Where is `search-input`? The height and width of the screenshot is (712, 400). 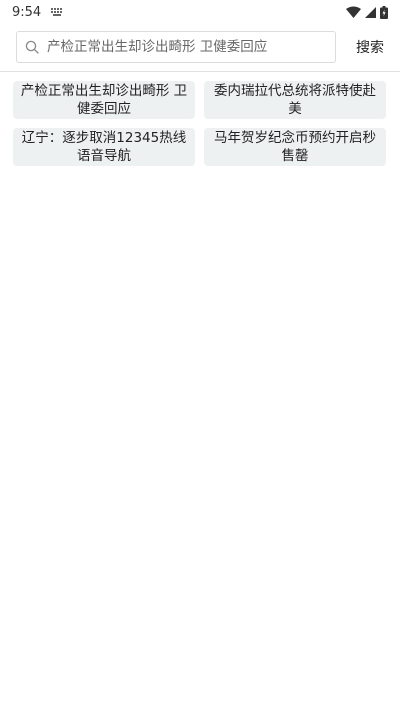
search-input is located at coordinates (187, 47).